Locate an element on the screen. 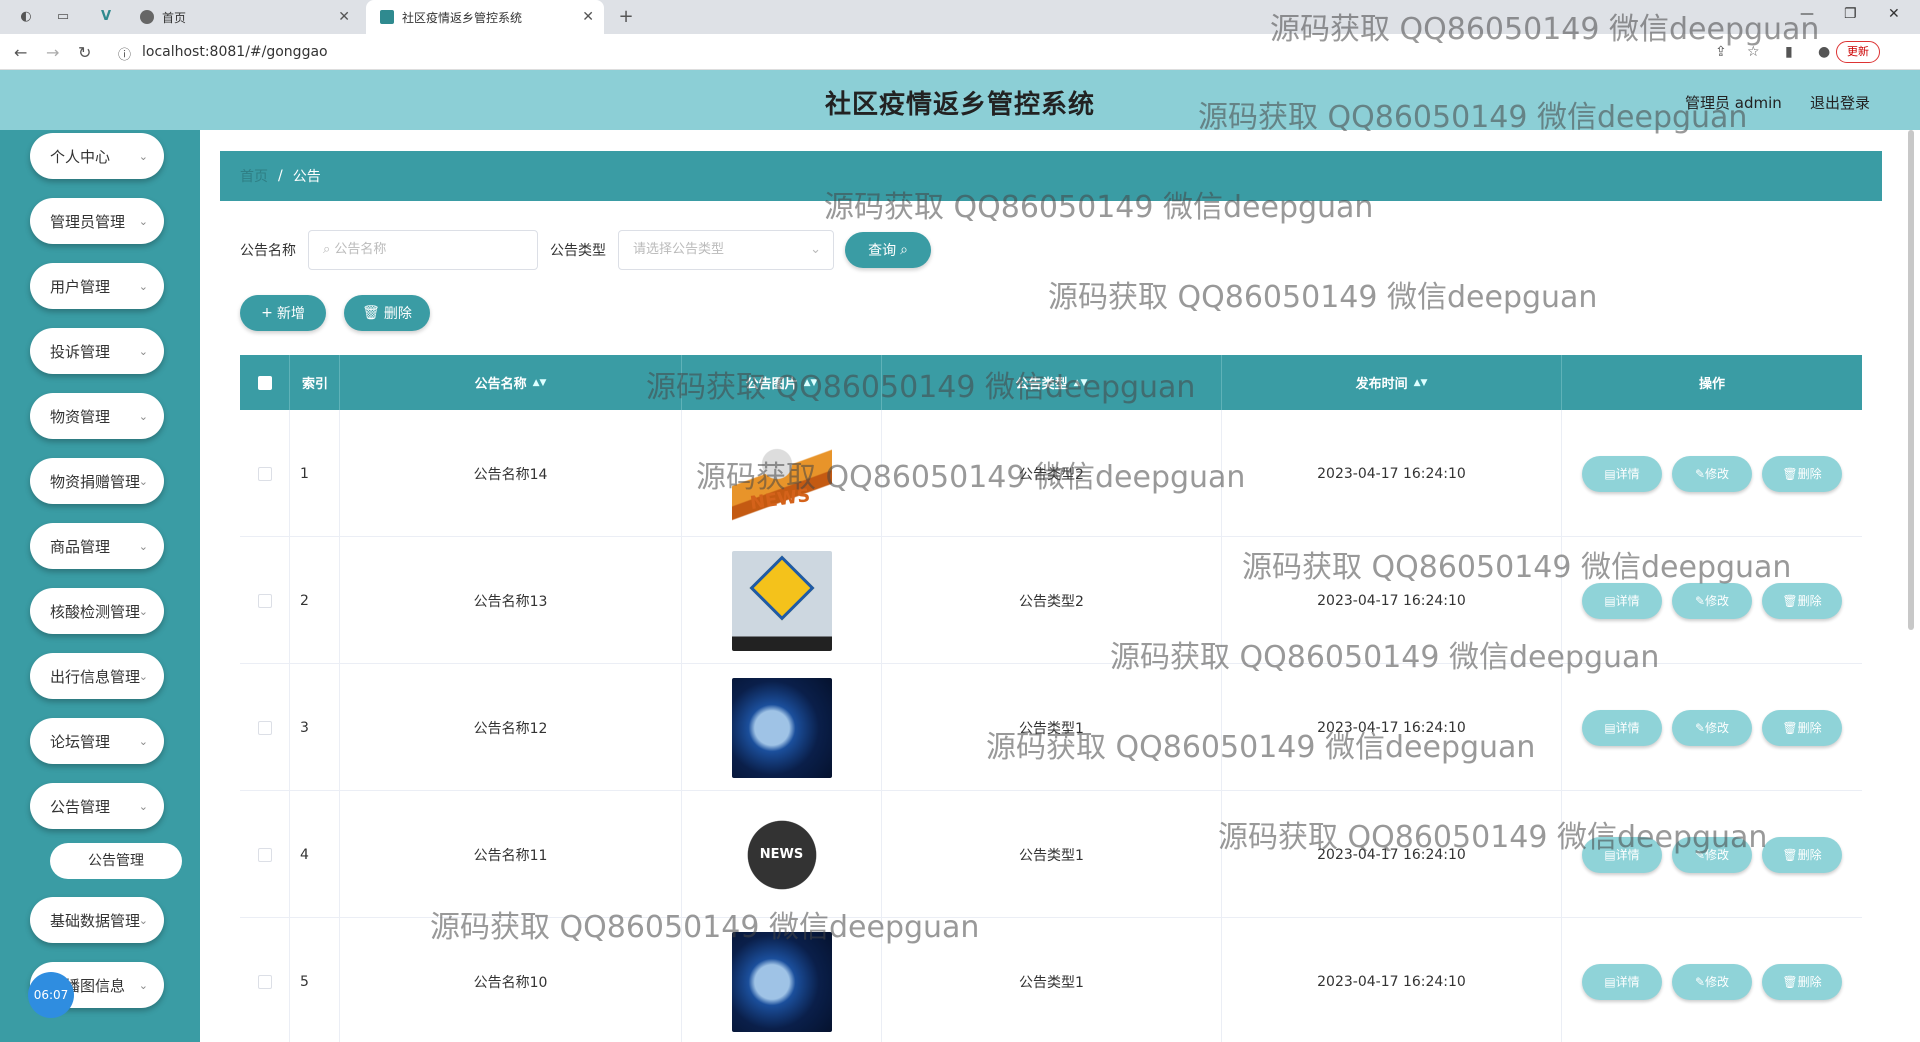  window-close-icon: ✕ is located at coordinates (1894, 14).